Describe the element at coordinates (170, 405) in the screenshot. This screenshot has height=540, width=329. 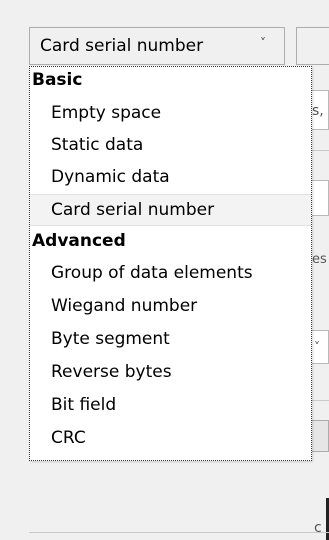
I see `option-bit-field: Bit field` at that location.